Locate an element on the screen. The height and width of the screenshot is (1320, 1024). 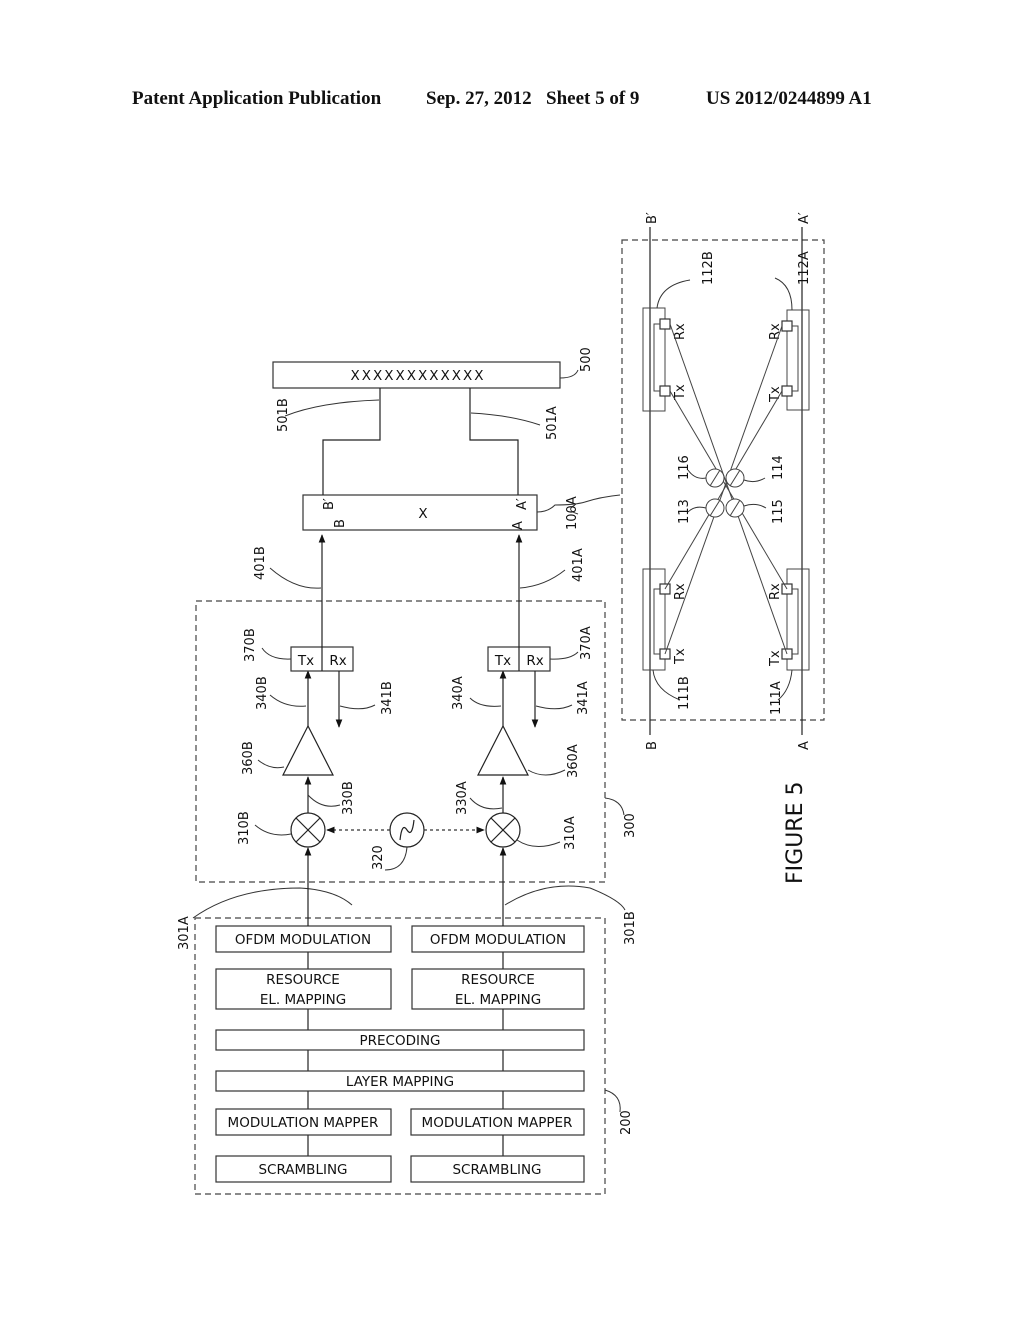
ref-301B-leader is located at coordinates (565, 898).